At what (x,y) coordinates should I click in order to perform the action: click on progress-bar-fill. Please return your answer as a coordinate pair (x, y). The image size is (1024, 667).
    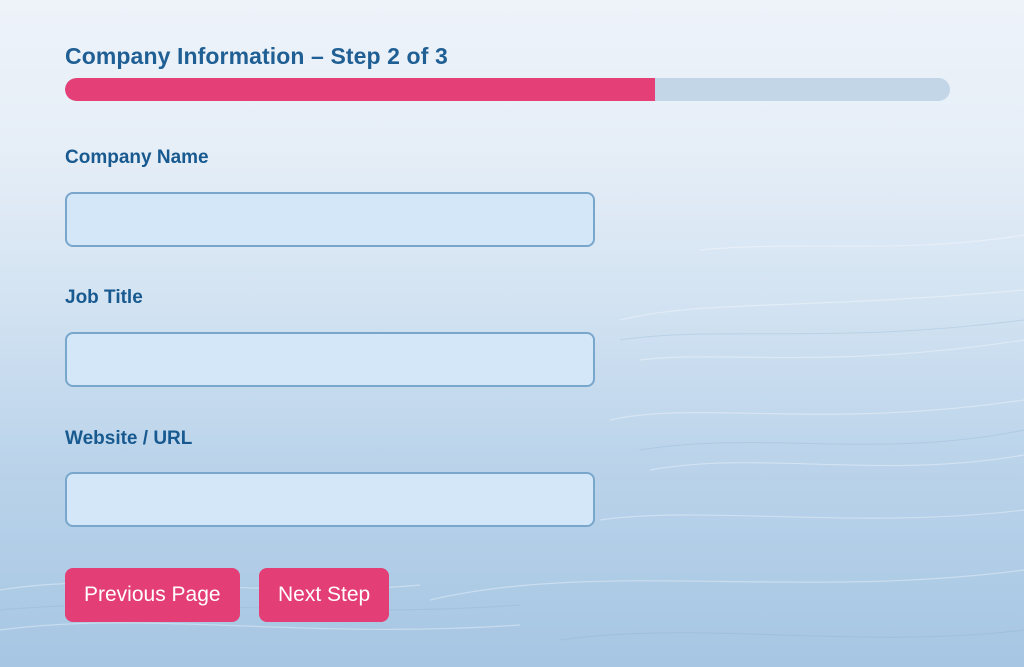
    Looking at the image, I should click on (360, 89).